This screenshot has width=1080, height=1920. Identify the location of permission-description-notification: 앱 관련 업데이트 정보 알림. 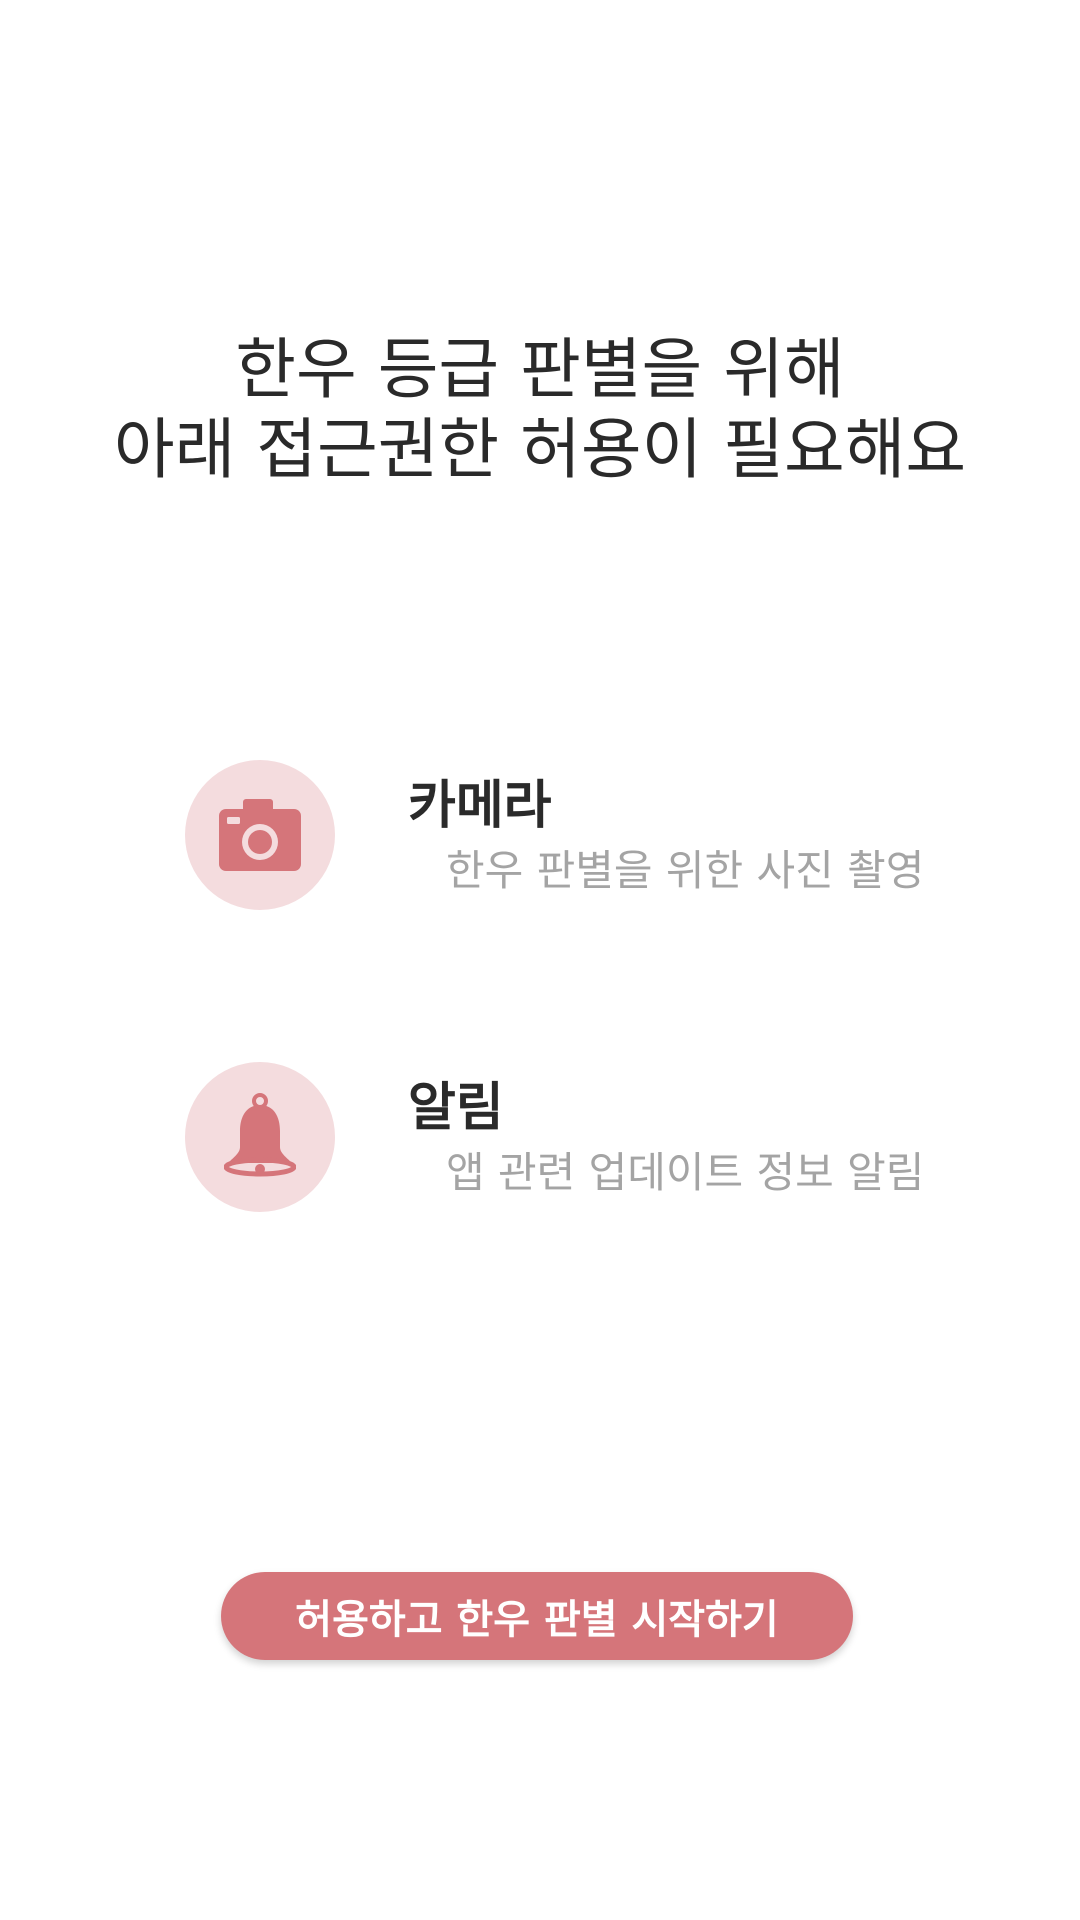
(685, 1172).